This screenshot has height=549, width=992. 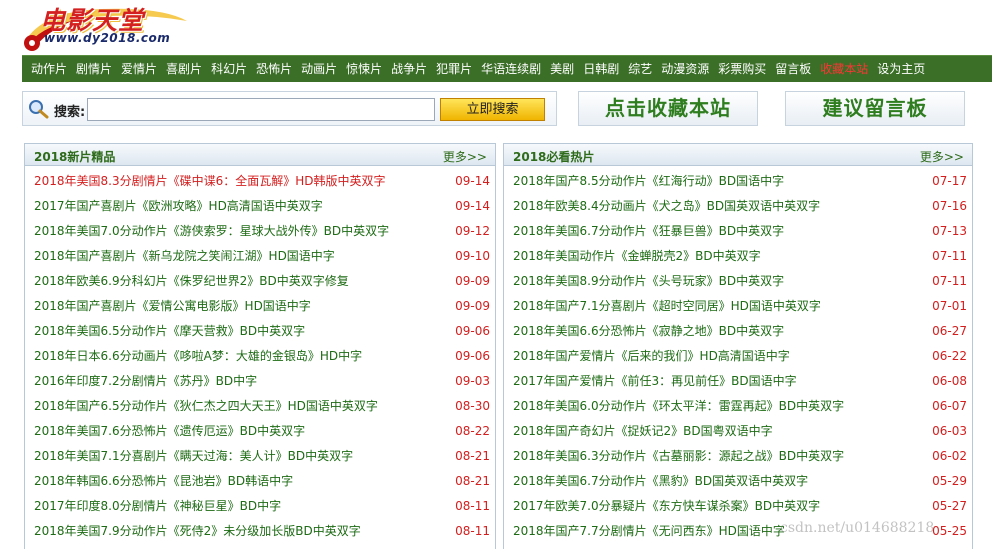 I want to click on movie-link: 2018年美国动作片《金蝉脱壳2》BD中英双字, so click(x=637, y=256).